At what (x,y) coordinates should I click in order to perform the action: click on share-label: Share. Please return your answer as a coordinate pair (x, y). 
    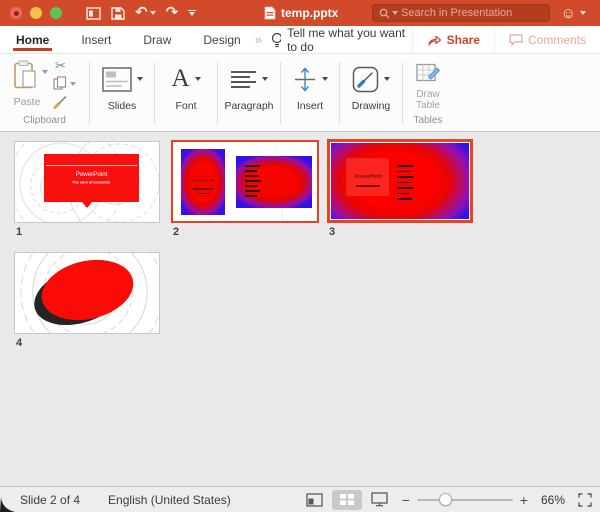
    Looking at the image, I should click on (463, 39).